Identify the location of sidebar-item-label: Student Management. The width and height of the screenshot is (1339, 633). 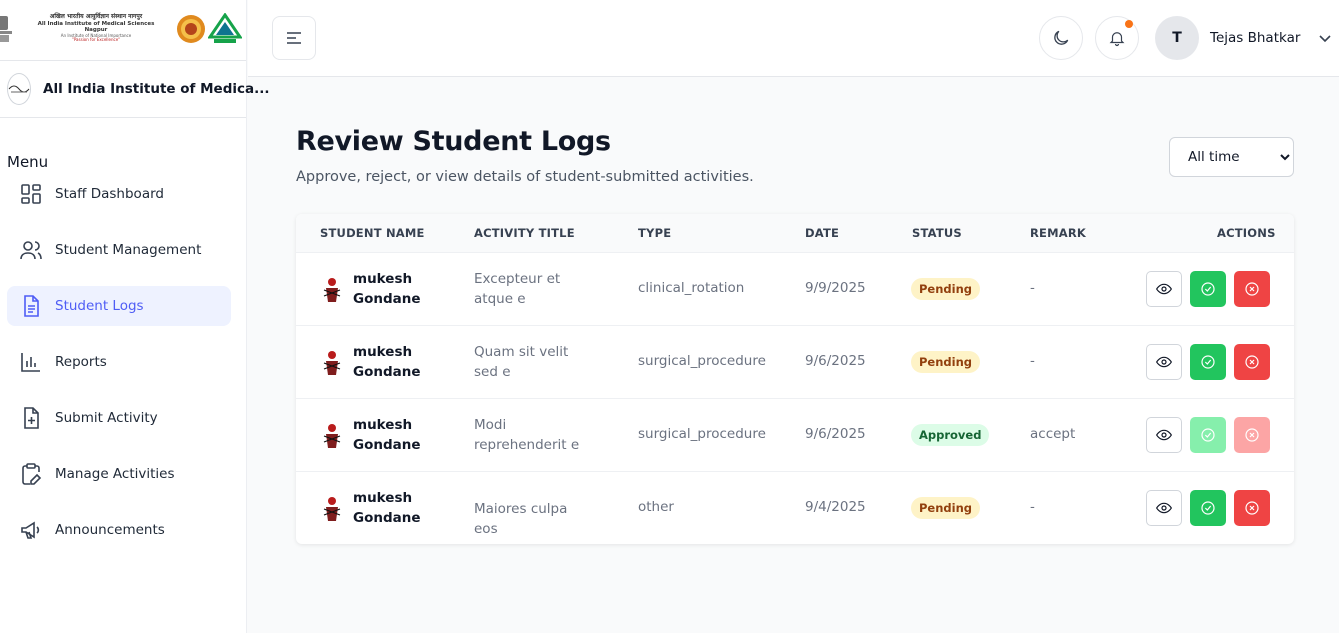
(128, 250).